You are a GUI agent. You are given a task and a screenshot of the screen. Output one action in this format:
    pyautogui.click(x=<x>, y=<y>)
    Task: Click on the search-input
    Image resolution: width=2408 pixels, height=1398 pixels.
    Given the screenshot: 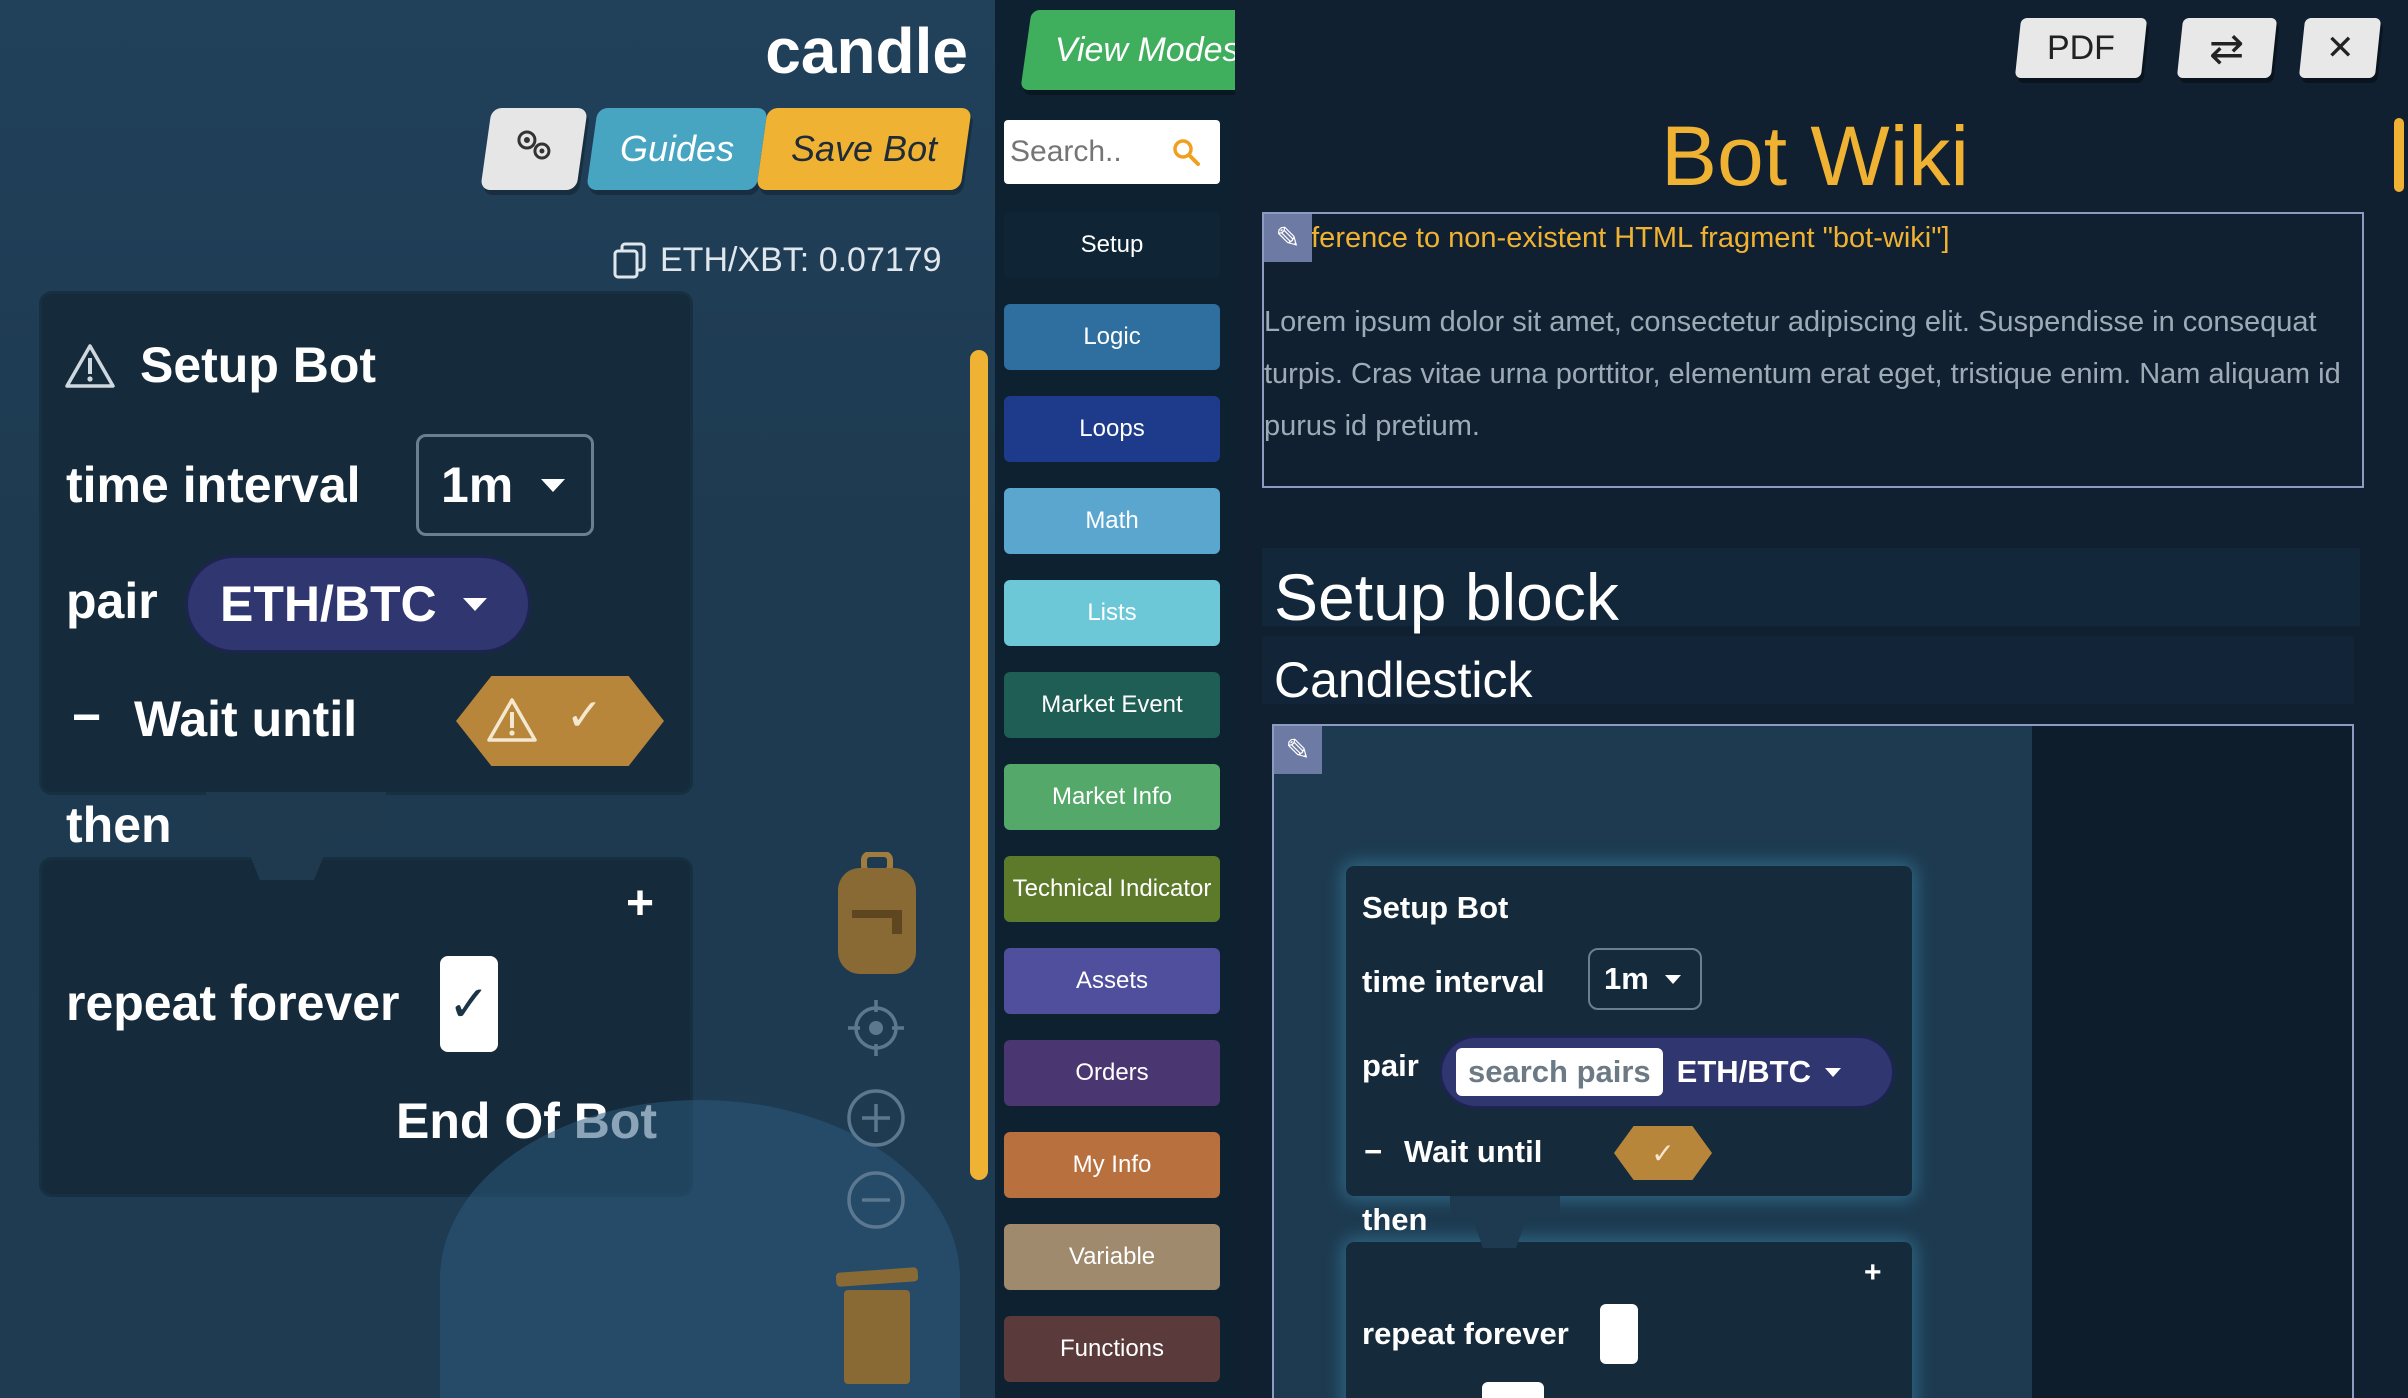 What is the action you would take?
    pyautogui.click(x=1090, y=152)
    